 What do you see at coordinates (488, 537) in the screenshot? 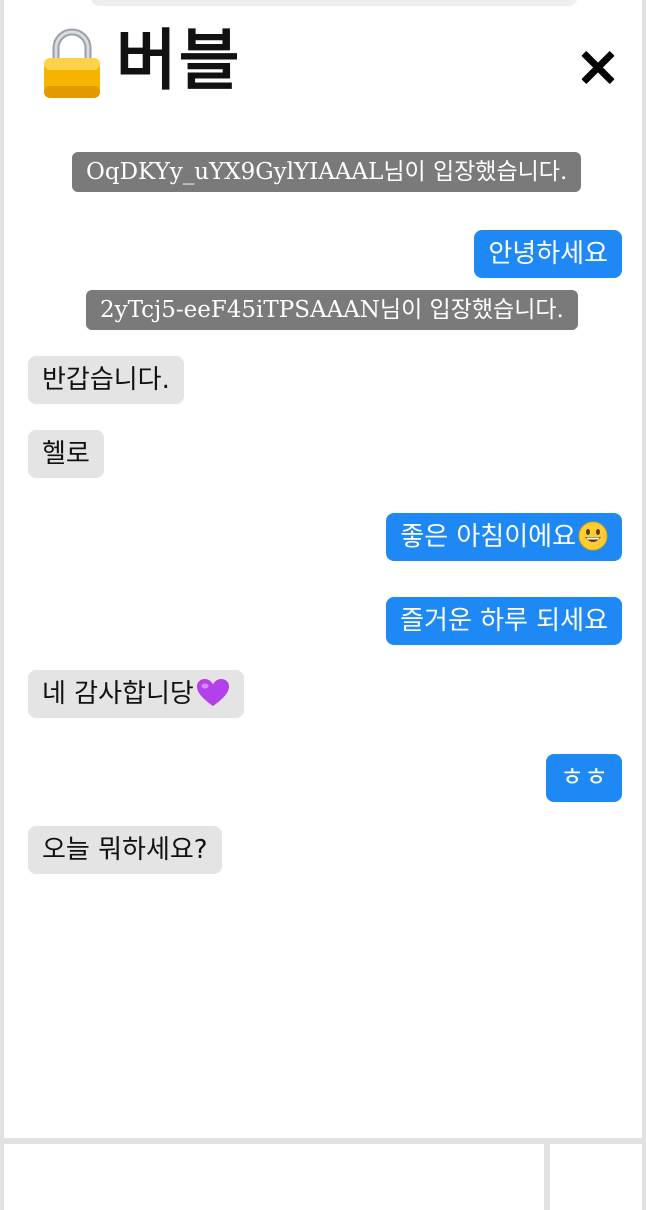
I see `my-message-text: 좋은 아침이에요` at bounding box center [488, 537].